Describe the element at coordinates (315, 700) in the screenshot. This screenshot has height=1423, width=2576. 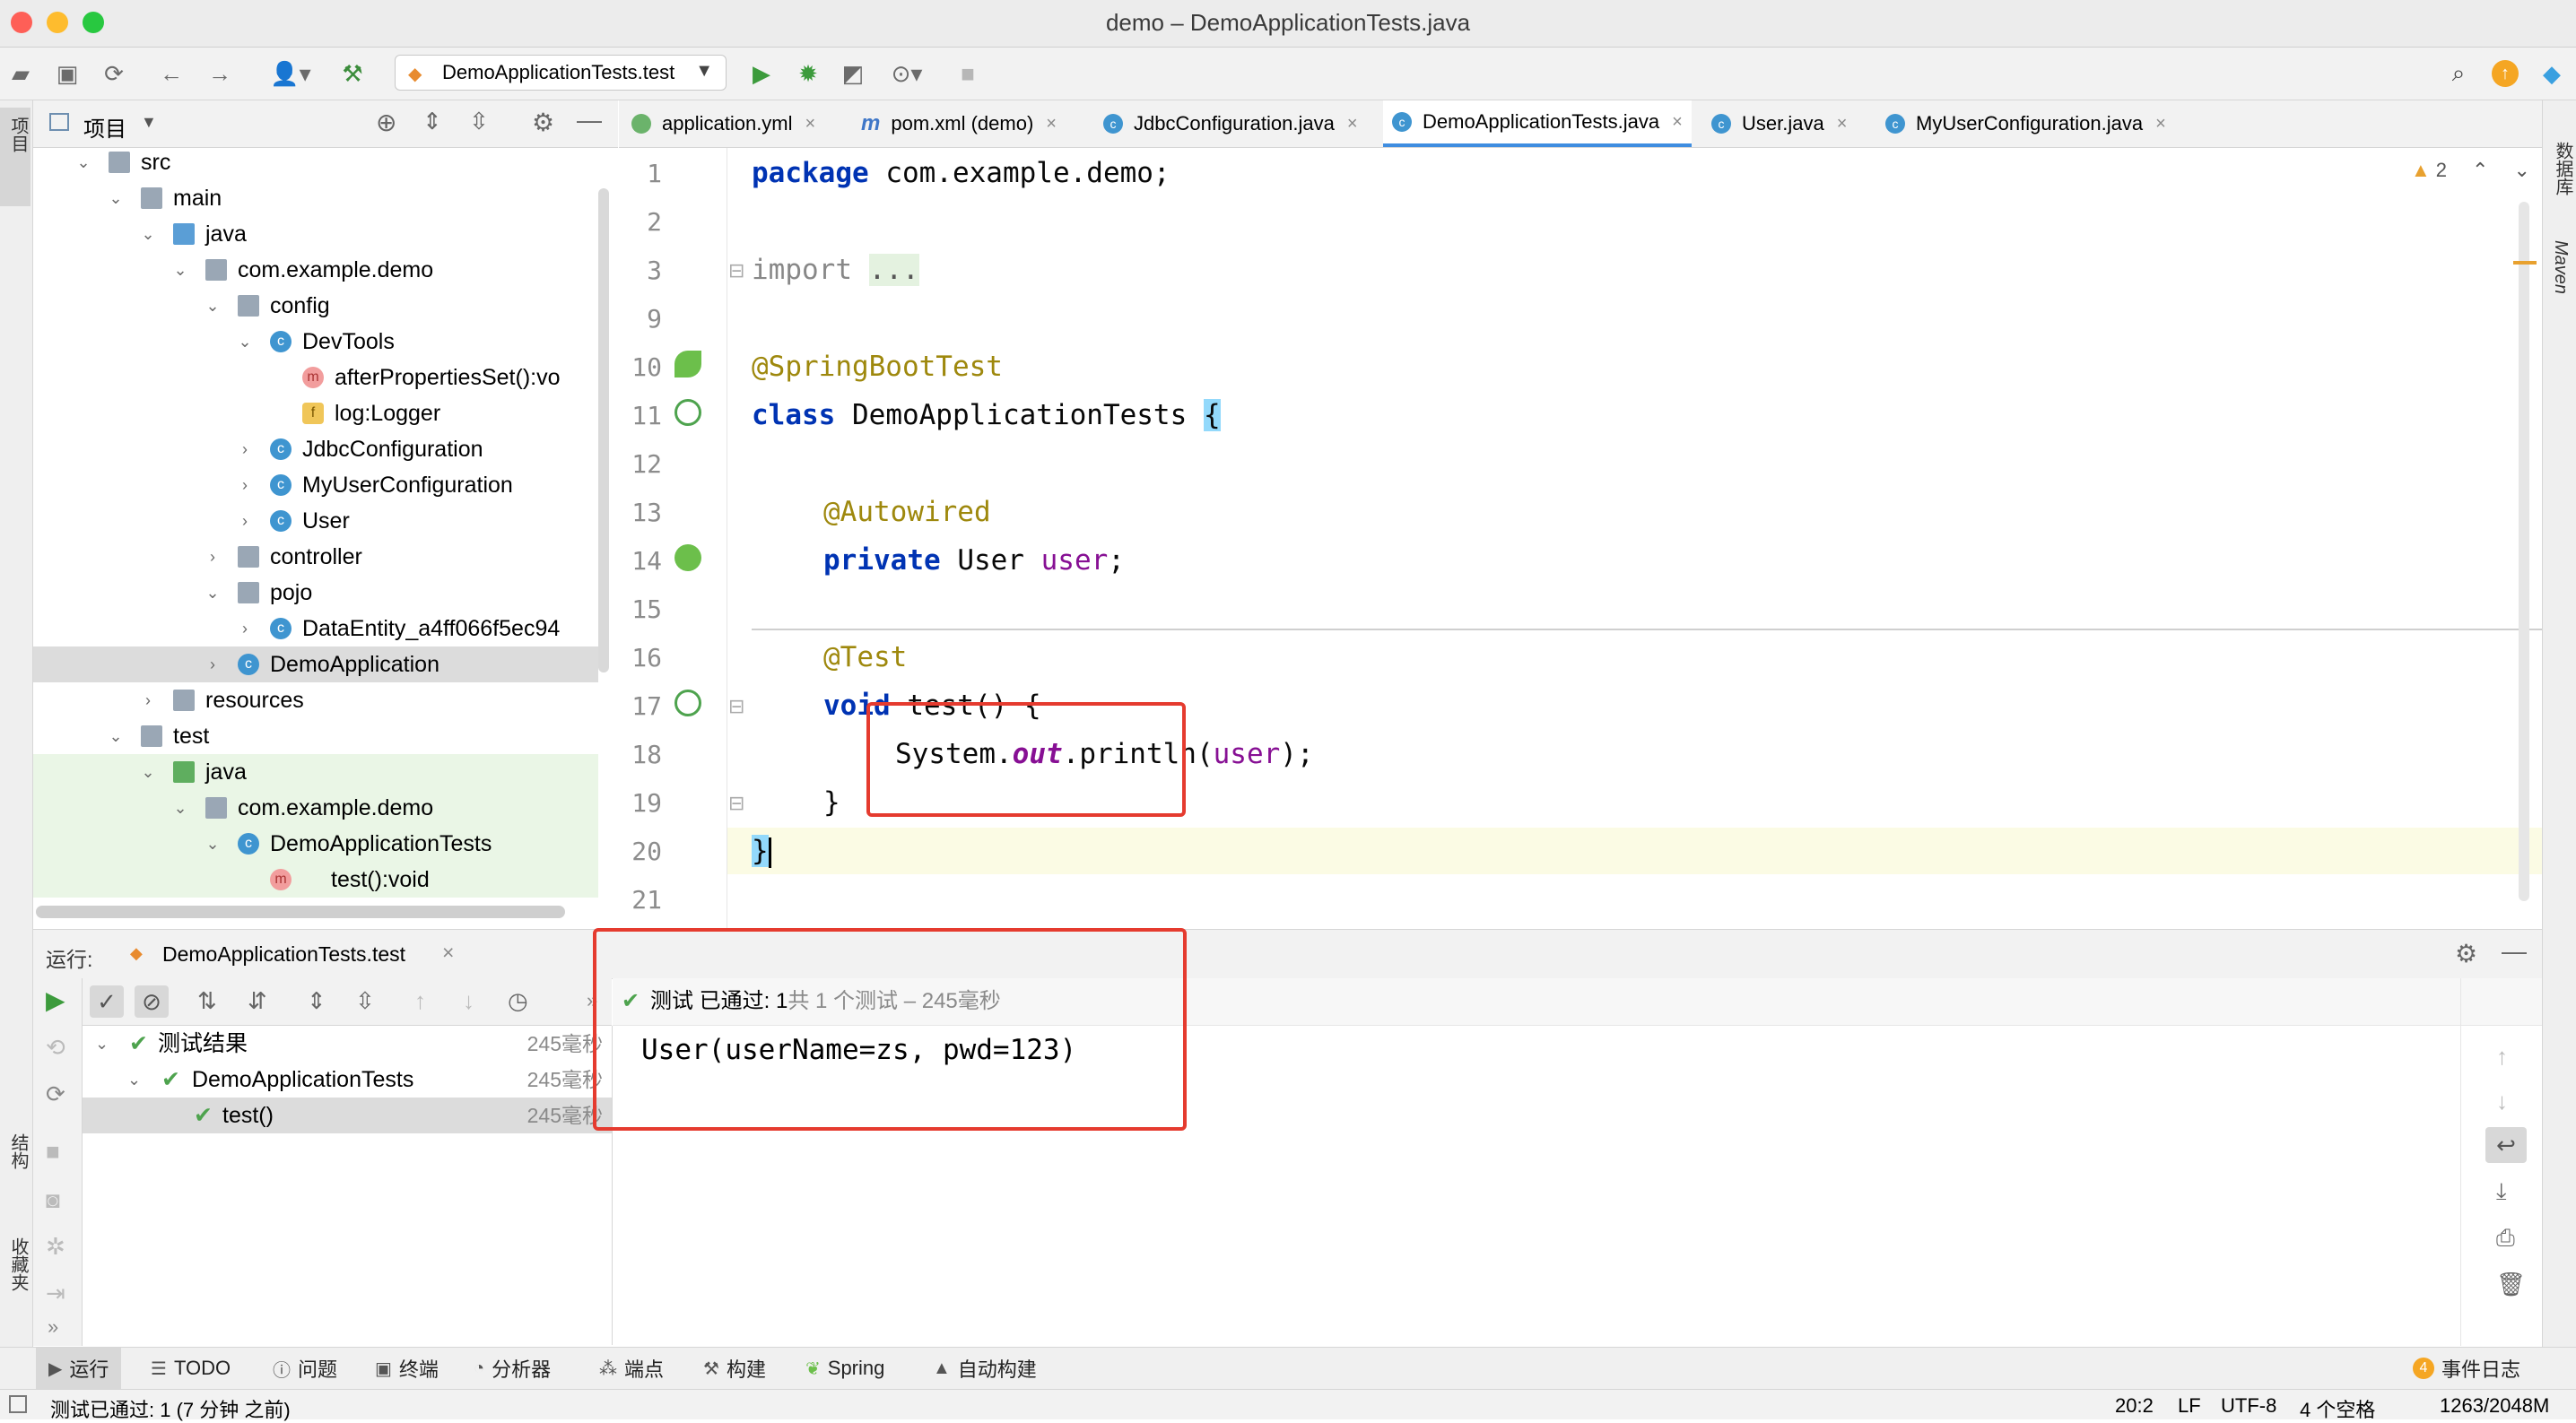
I see `tree-item-resources: › resources` at that location.